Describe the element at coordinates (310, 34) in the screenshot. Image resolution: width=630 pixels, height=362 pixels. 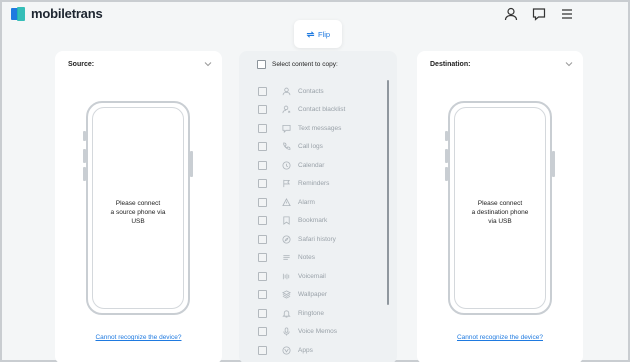
I see `swap-icon` at that location.